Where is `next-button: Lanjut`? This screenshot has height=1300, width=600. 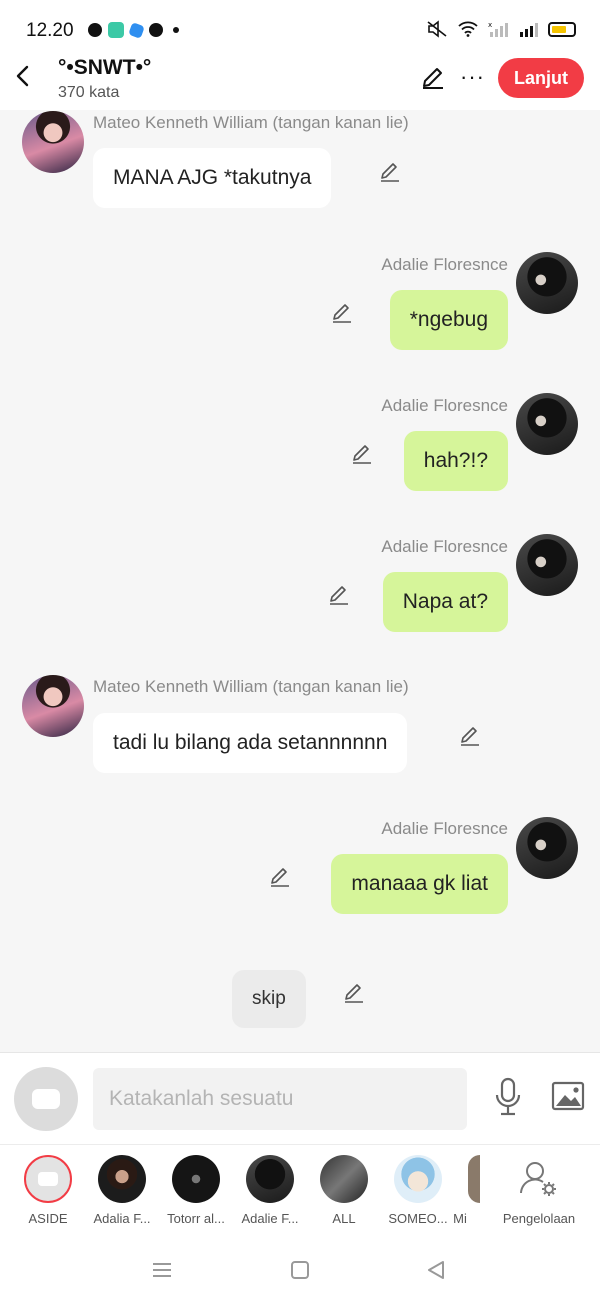
next-button: Lanjut is located at coordinates (541, 78).